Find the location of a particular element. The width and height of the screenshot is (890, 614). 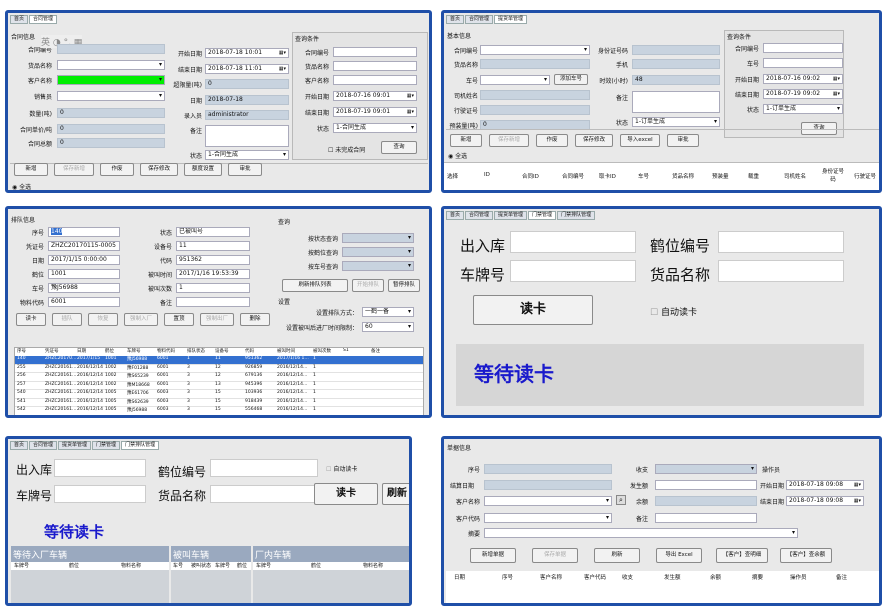

mode-select: 一鹤一备 is located at coordinates (388, 312).